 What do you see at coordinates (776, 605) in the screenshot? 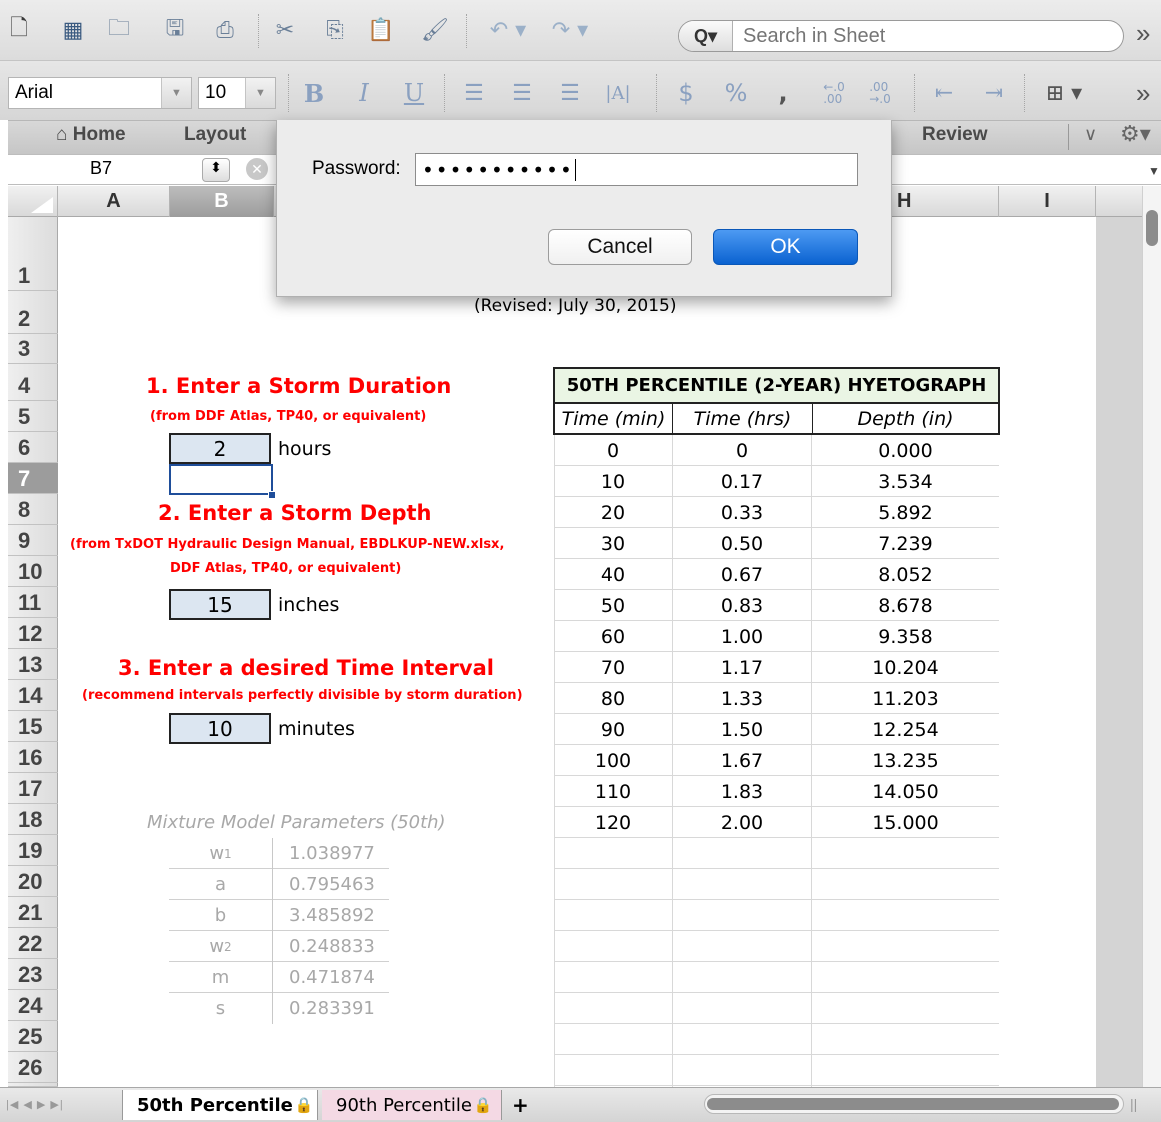
I see `table-row: 50 0.83 8.678` at bounding box center [776, 605].